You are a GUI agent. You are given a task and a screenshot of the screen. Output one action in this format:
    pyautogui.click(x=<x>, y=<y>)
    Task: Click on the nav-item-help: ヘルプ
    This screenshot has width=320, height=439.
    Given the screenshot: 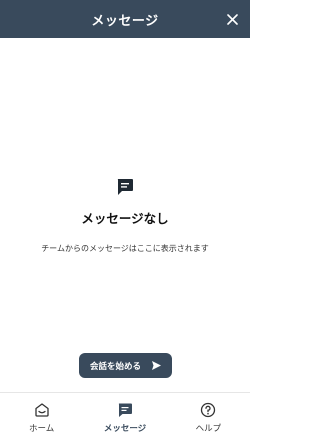 What is the action you would take?
    pyautogui.click(x=208, y=416)
    